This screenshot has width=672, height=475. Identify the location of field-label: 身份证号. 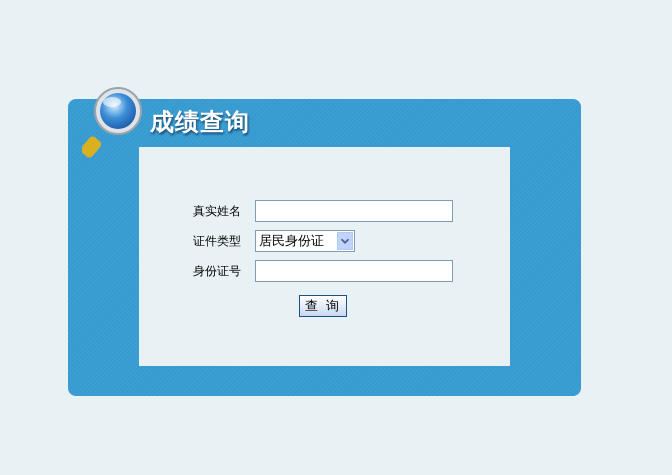
(217, 271).